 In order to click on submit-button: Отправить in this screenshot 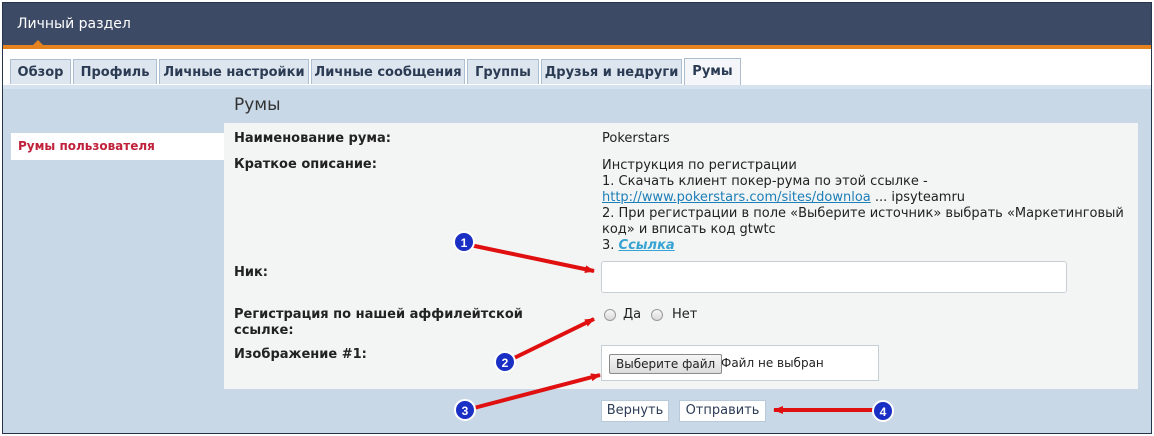, I will do `click(722, 411)`.